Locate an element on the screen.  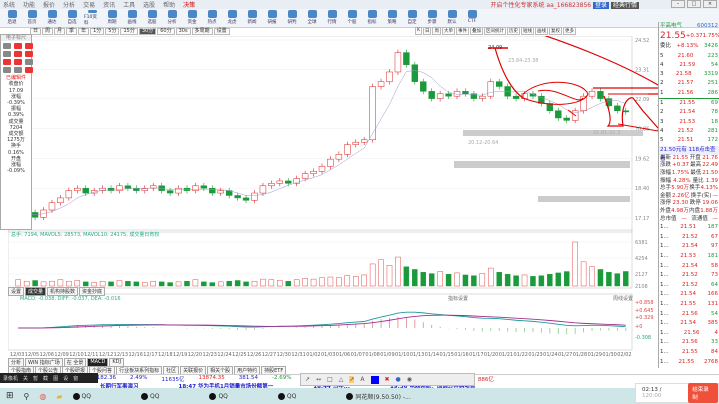
toolbar-button: 策略 is located at coordinates (392, 18).